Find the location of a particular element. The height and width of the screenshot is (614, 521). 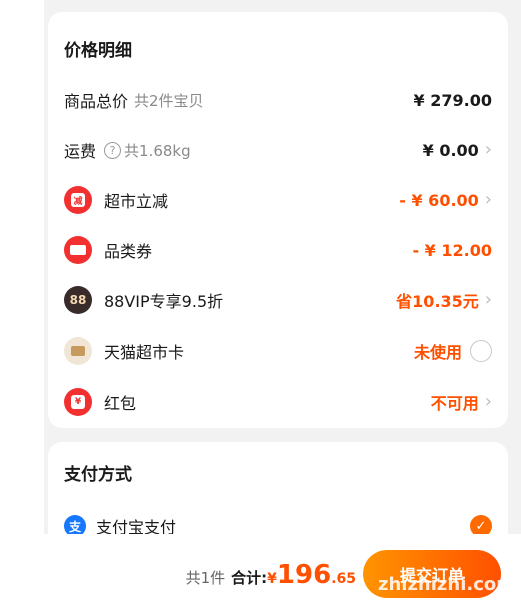

tmall-card-radio is located at coordinates (481, 351).